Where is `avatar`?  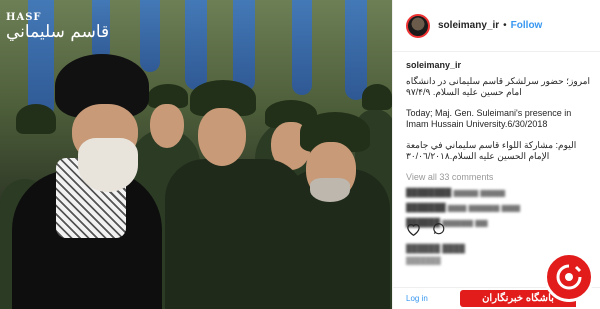
avatar is located at coordinates (418, 25).